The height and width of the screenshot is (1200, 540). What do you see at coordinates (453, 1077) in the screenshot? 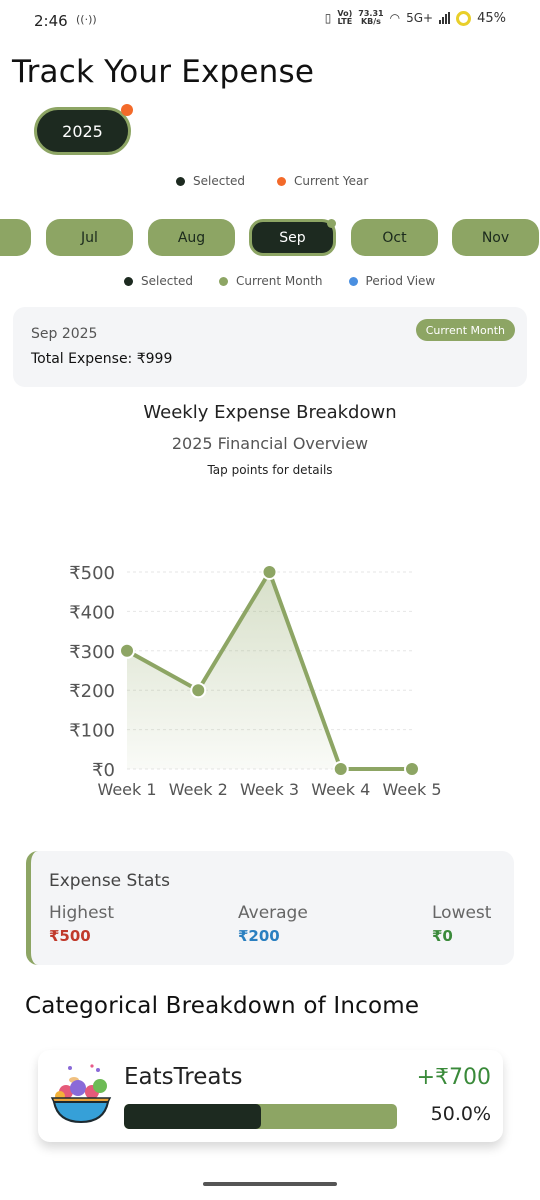
I see `category-amount: +₹700` at bounding box center [453, 1077].